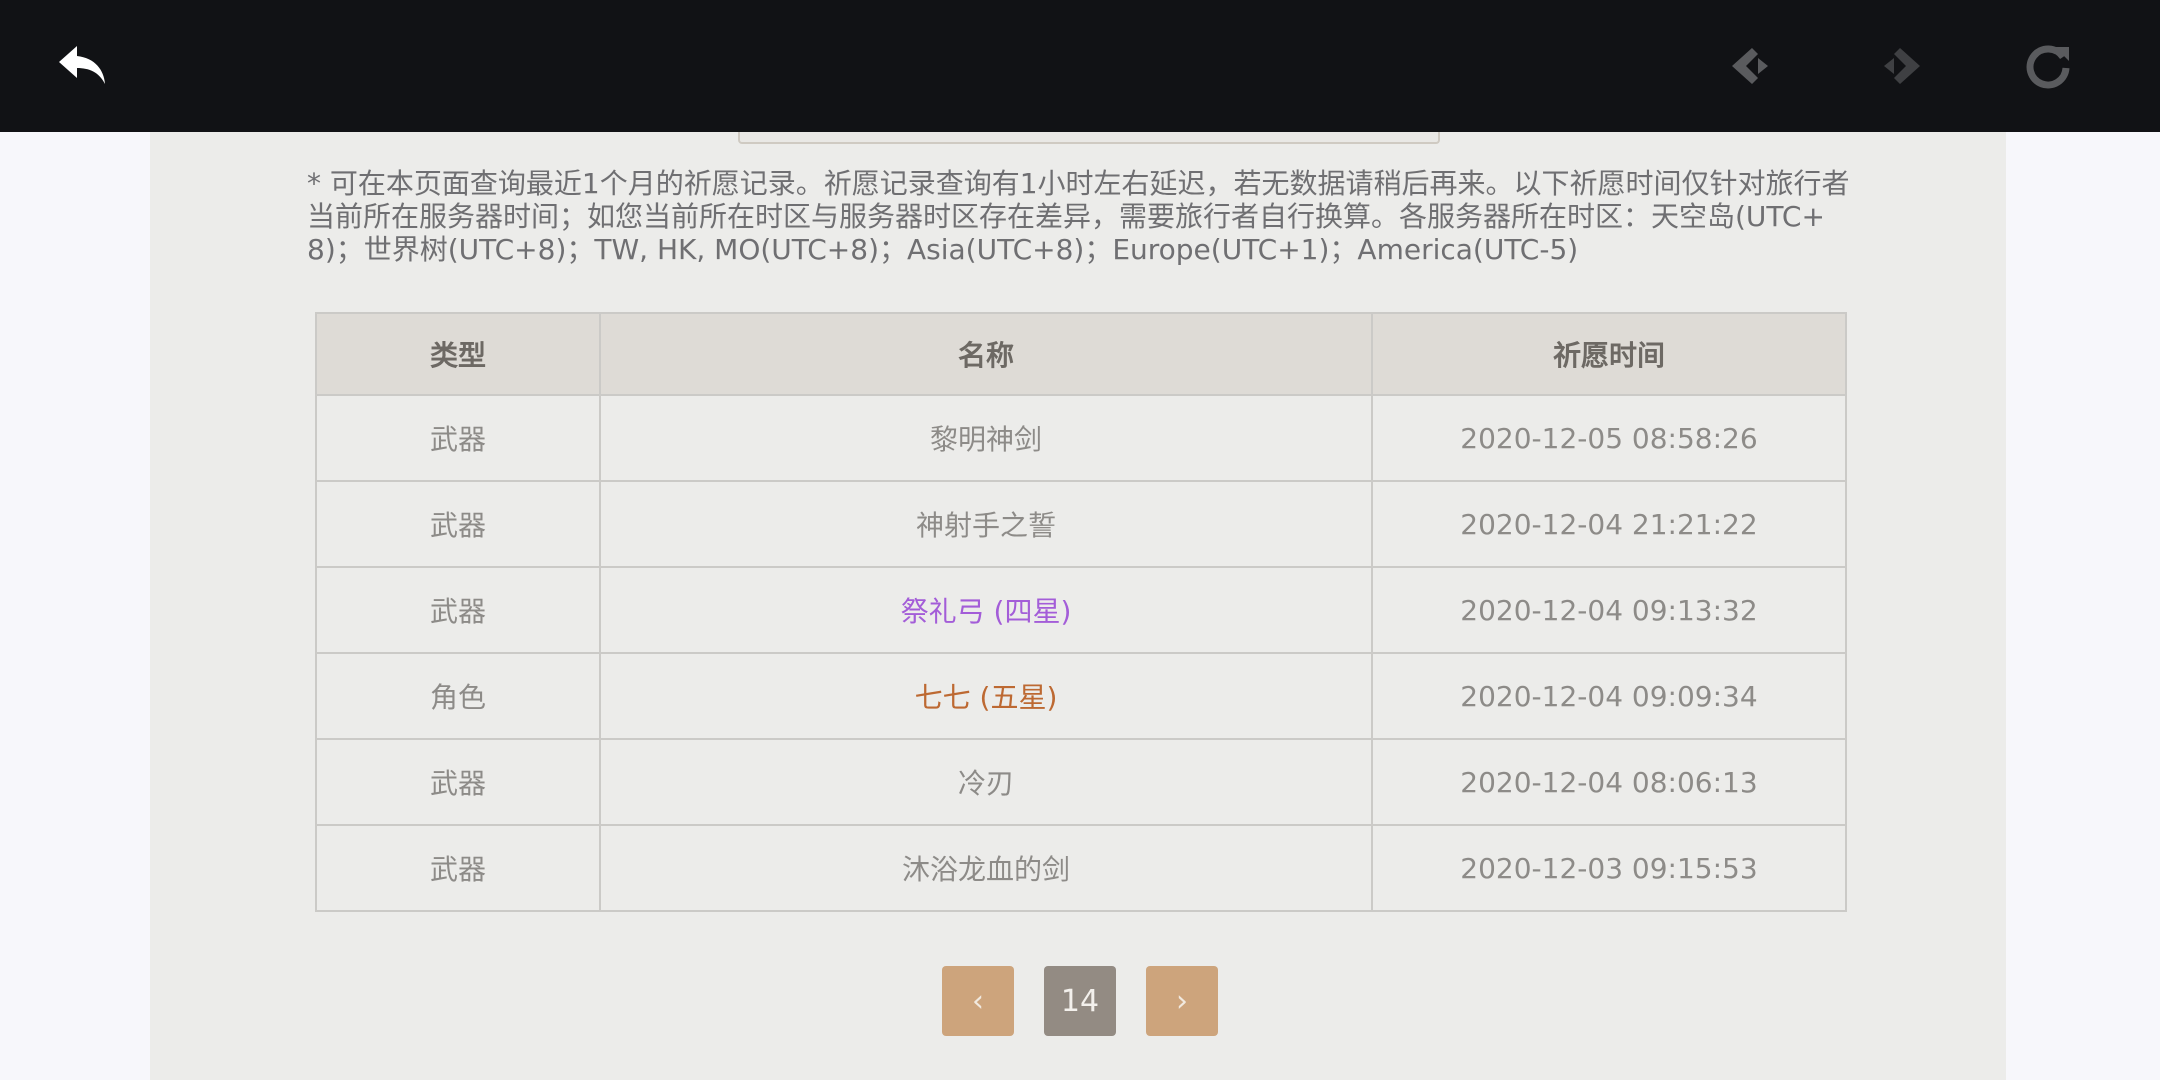  I want to click on reload-icon, so click(2048, 67).